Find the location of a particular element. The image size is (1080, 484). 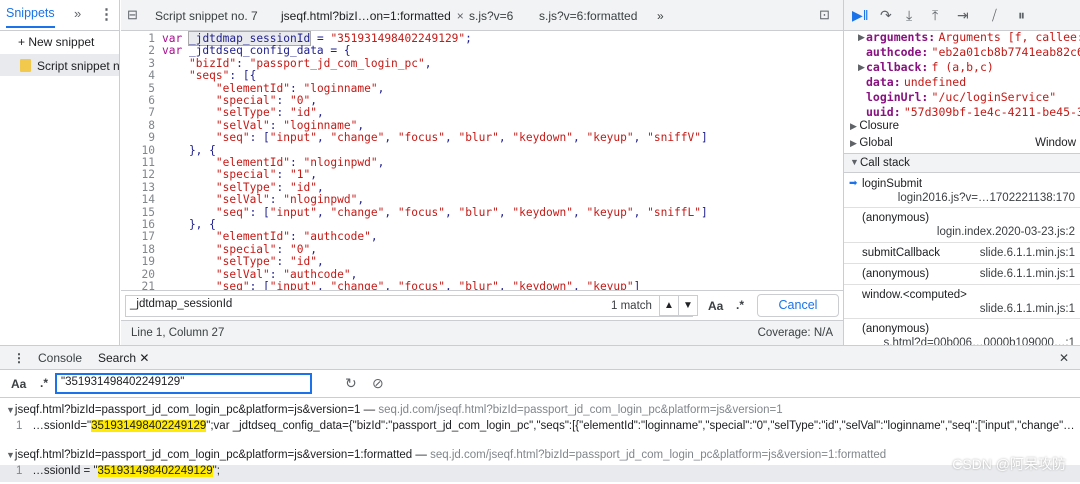

line-number: 15 is located at coordinates (148, 212).